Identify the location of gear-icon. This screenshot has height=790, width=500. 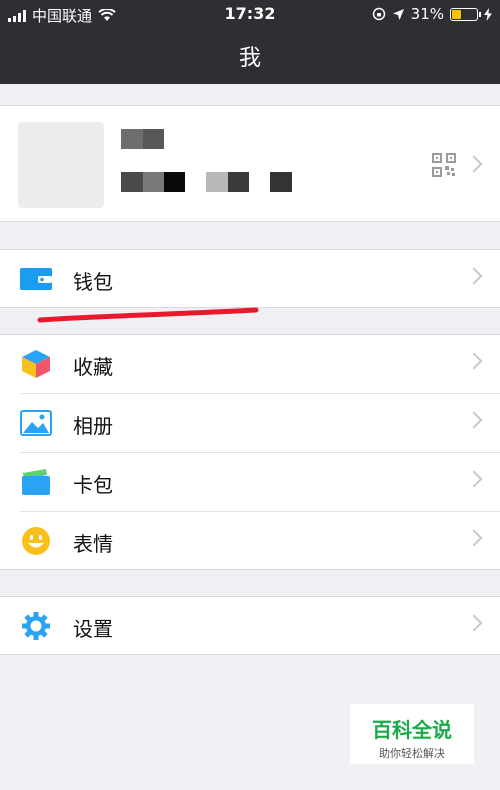
(36, 626).